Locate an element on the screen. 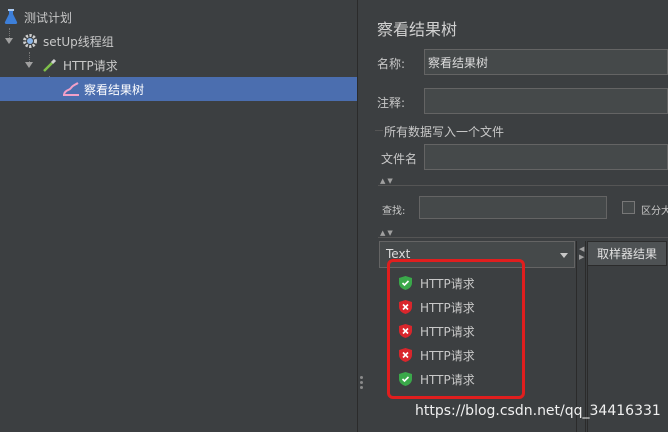 This screenshot has width=668, height=432. splitter-arrows-icon: ◀ ▶ is located at coordinates (581, 253).